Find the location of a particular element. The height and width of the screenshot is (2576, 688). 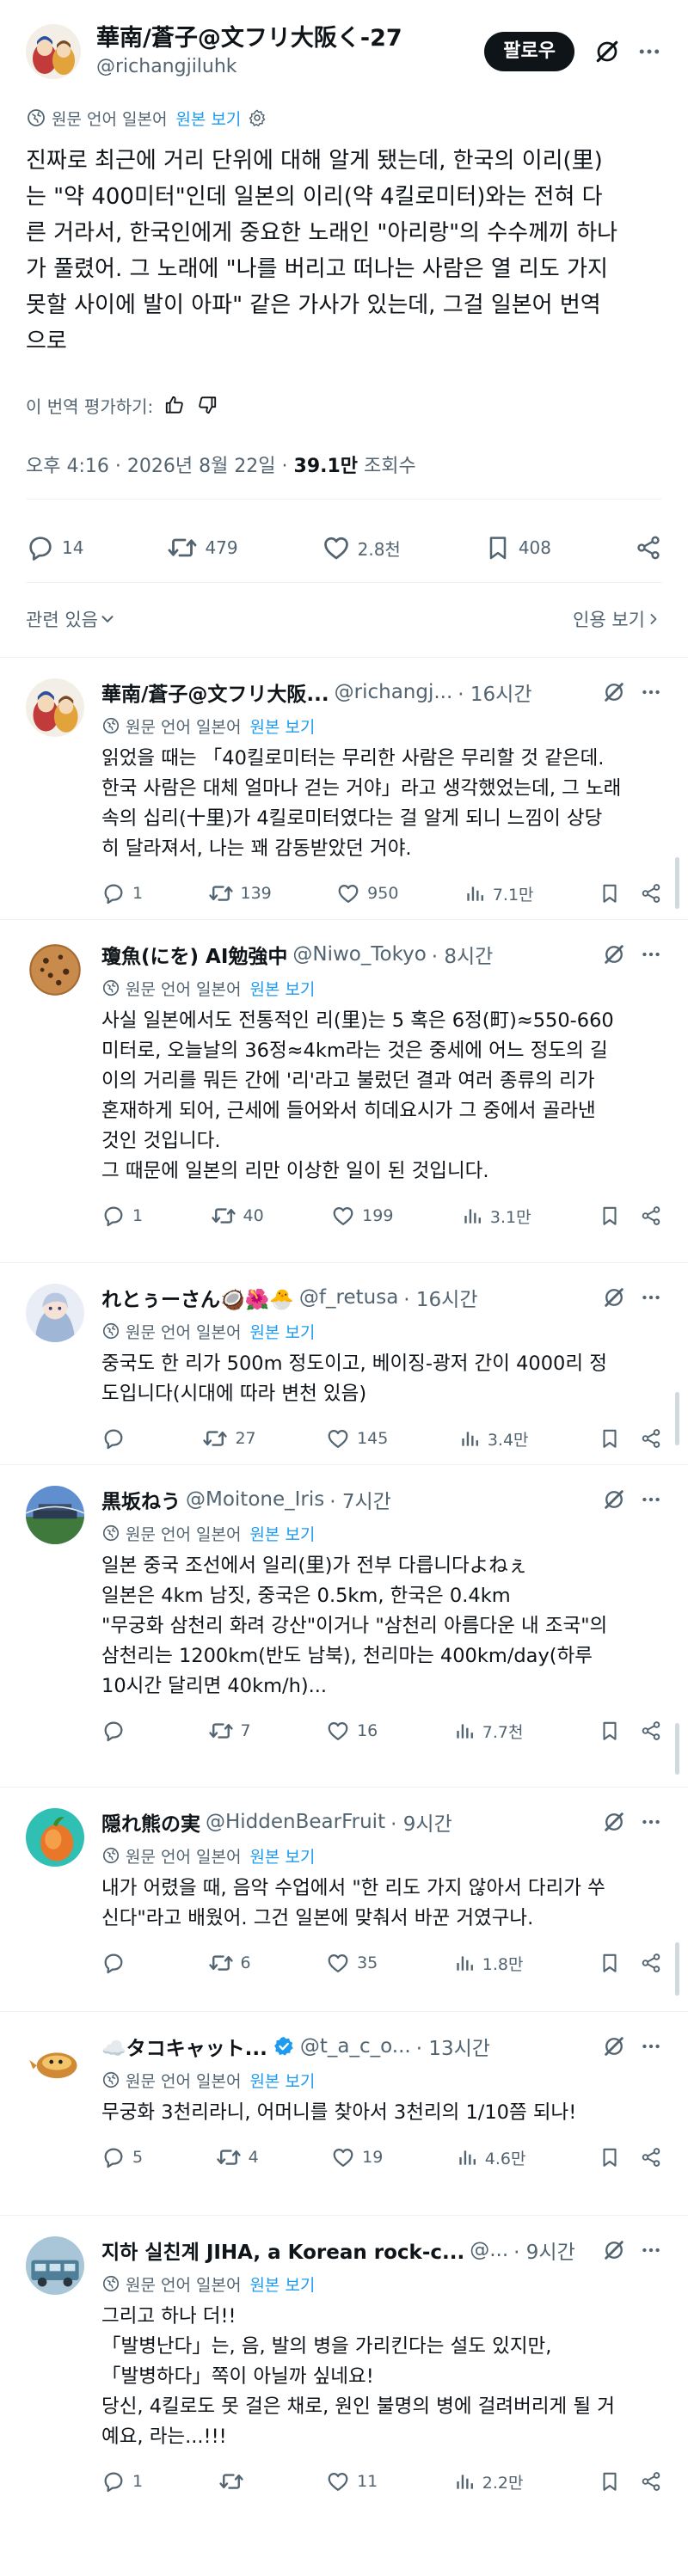

reply-button: 14 is located at coordinates (54, 547).